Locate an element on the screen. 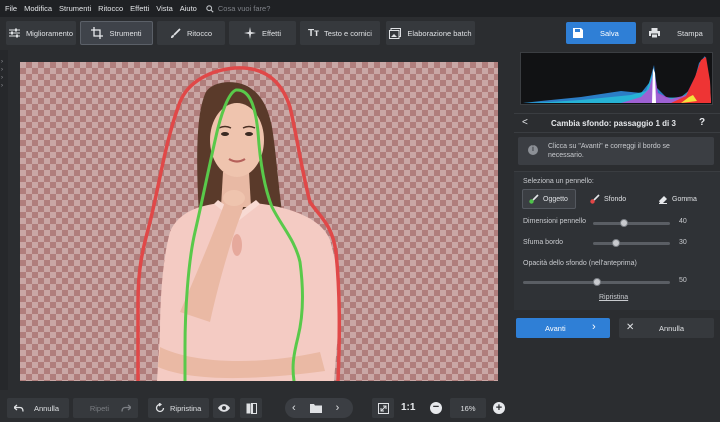 Image resolution: width=720 pixels, height=422 pixels. brush-size-value: 40 is located at coordinates (683, 221).